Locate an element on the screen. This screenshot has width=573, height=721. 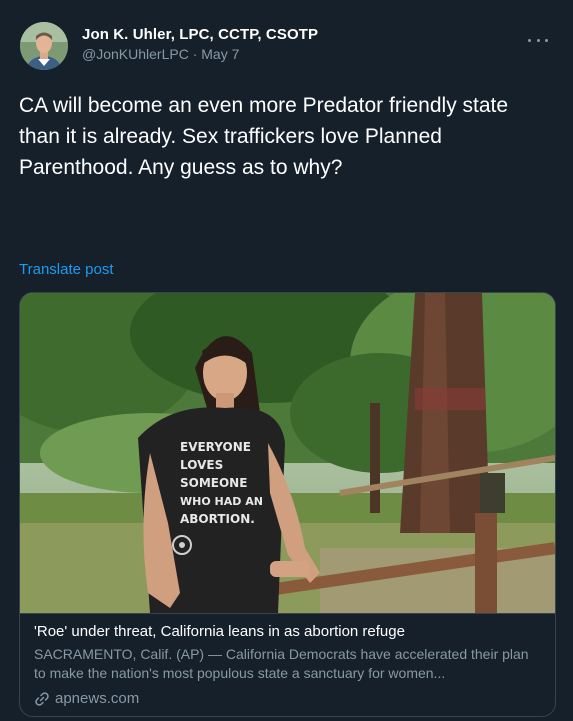
translate-post-link: Translate post is located at coordinates (66, 269).